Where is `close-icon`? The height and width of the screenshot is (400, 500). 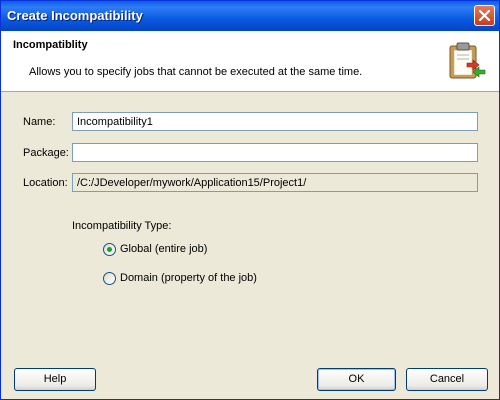 close-icon is located at coordinates (484, 15).